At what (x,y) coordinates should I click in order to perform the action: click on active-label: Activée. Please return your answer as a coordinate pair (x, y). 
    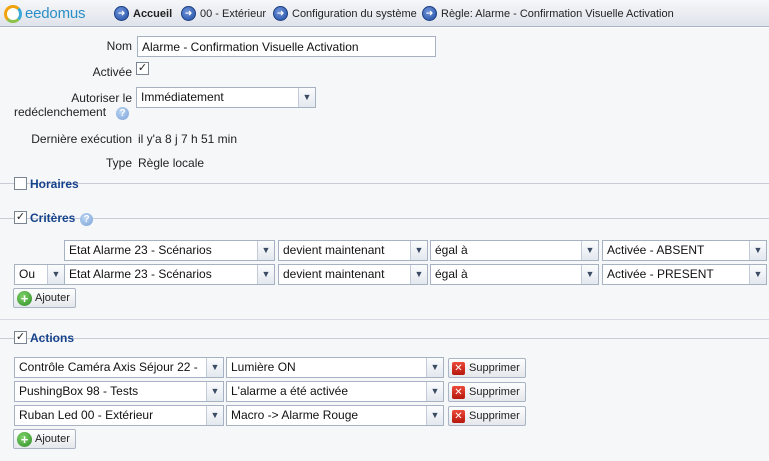
    Looking at the image, I should click on (112, 72).